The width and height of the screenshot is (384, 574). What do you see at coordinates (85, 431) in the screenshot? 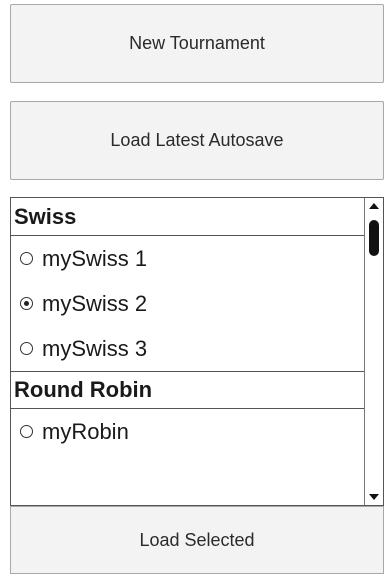
I see `list-item-label: myRobin` at bounding box center [85, 431].